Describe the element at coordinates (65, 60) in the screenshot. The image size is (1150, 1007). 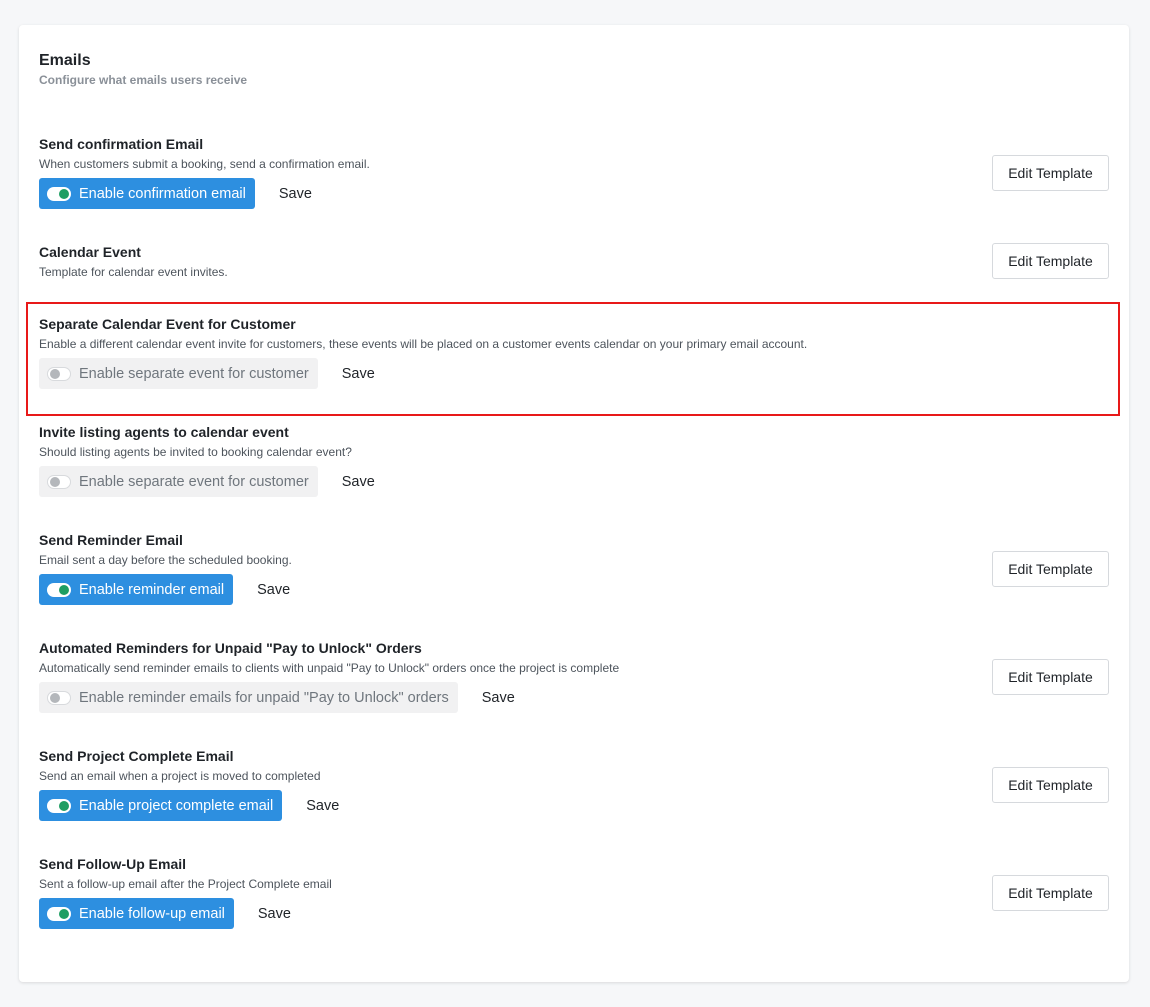
I see `card-title: Emails` at that location.